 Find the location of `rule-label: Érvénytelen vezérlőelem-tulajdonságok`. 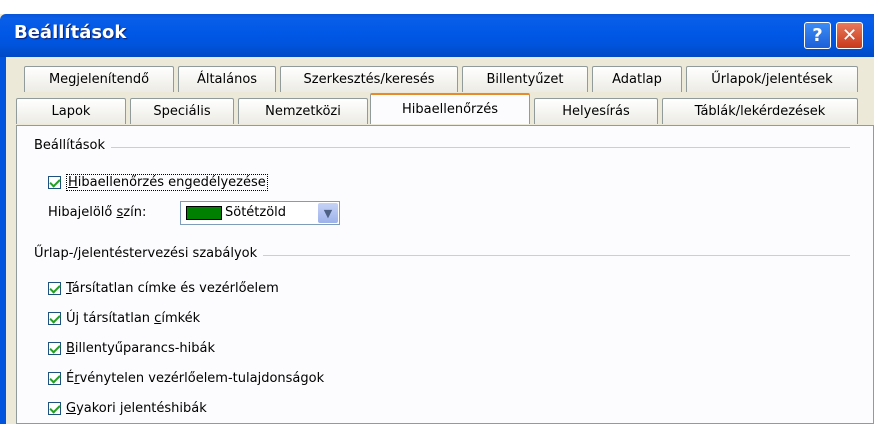

rule-label: Érvénytelen vezérlőelem-tulajdonságok is located at coordinates (195, 378).